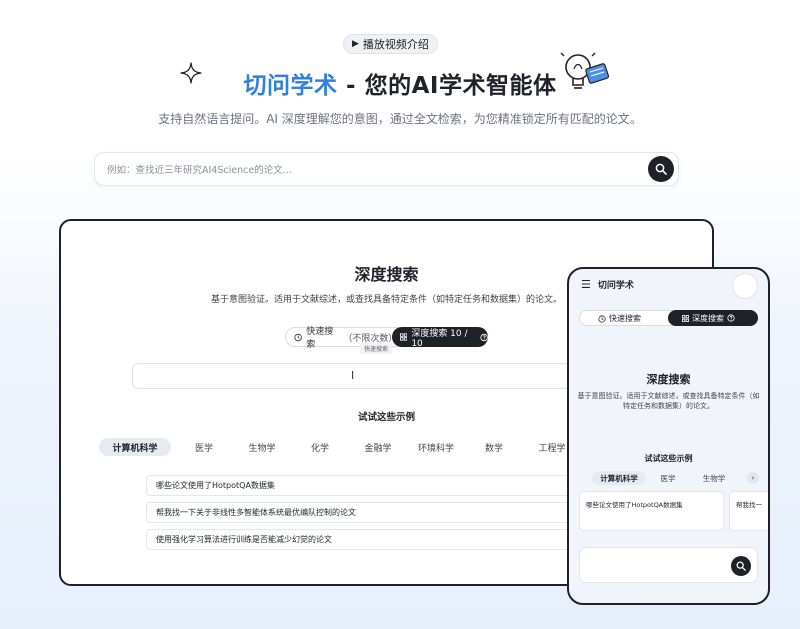  What do you see at coordinates (395, 44) in the screenshot?
I see `play-video-label: 播放视频介绍` at bounding box center [395, 44].